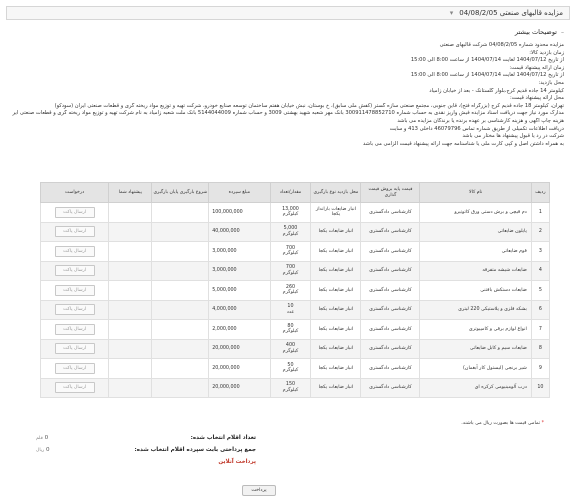 The image size is (576, 504). Describe the element at coordinates (290, 312) in the screenshot. I see `qty-unit: عدد` at that location.